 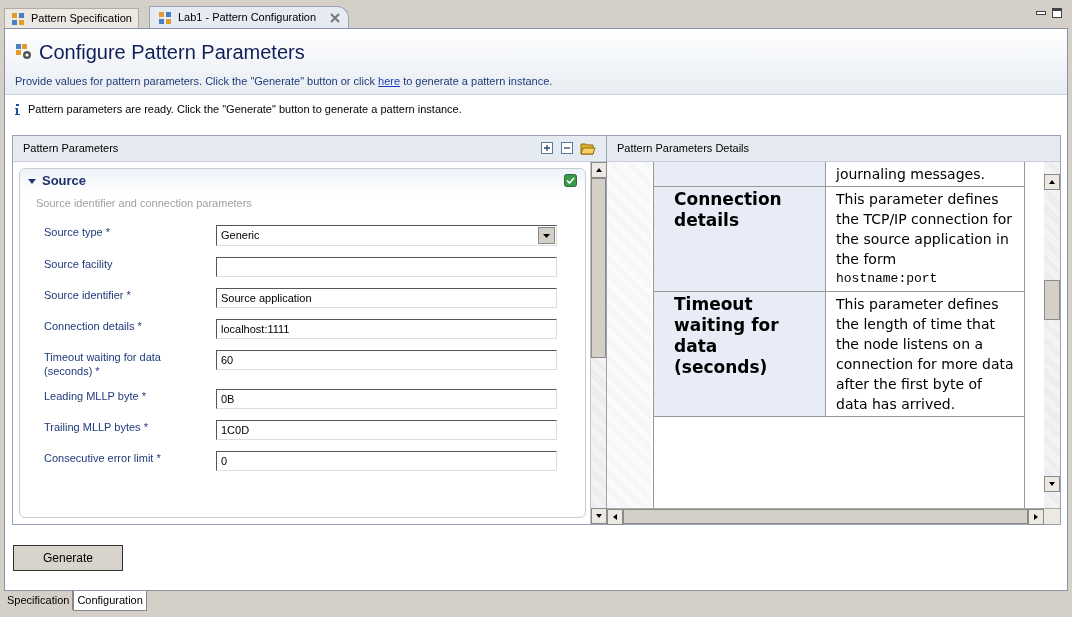 I want to click on input-field: Source application, so click(x=386, y=298).